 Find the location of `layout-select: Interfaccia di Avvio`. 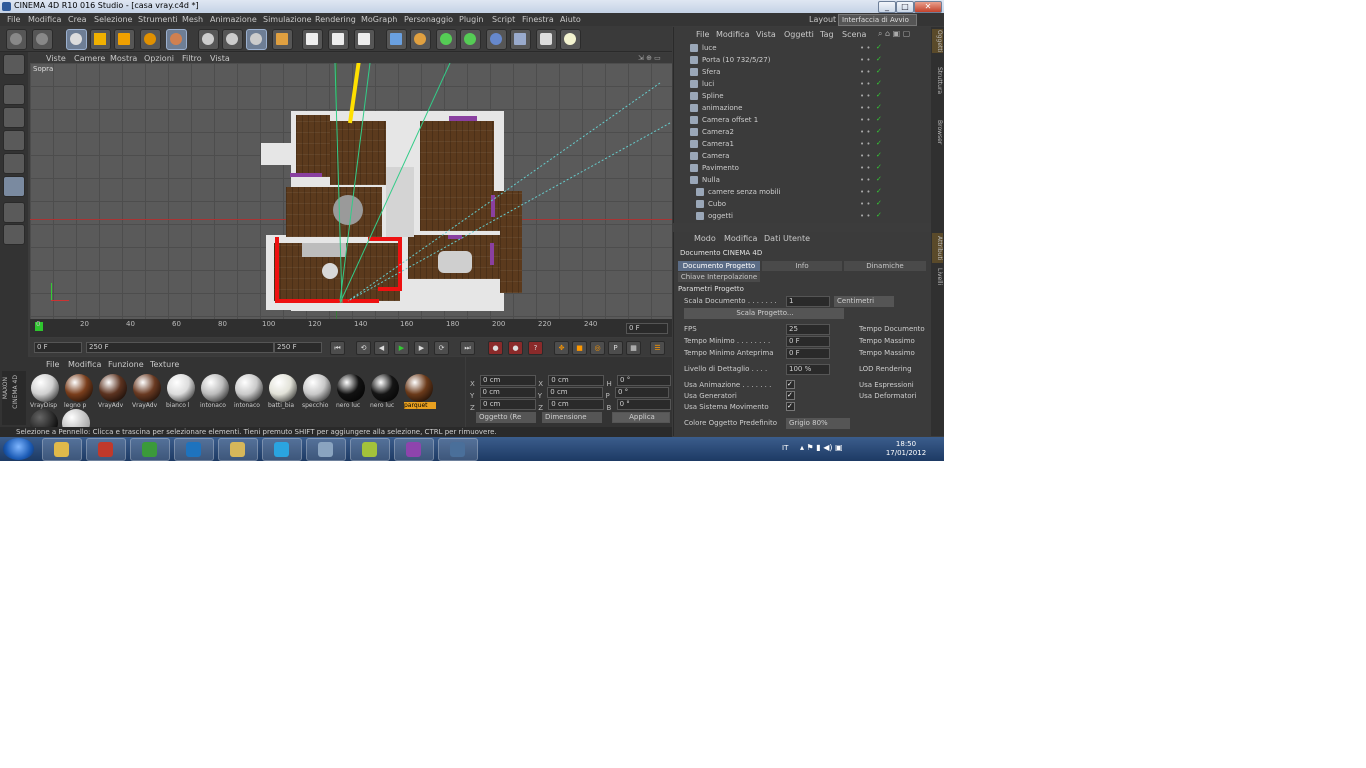

layout-select: Interfaccia di Avvio is located at coordinates (877, 20).